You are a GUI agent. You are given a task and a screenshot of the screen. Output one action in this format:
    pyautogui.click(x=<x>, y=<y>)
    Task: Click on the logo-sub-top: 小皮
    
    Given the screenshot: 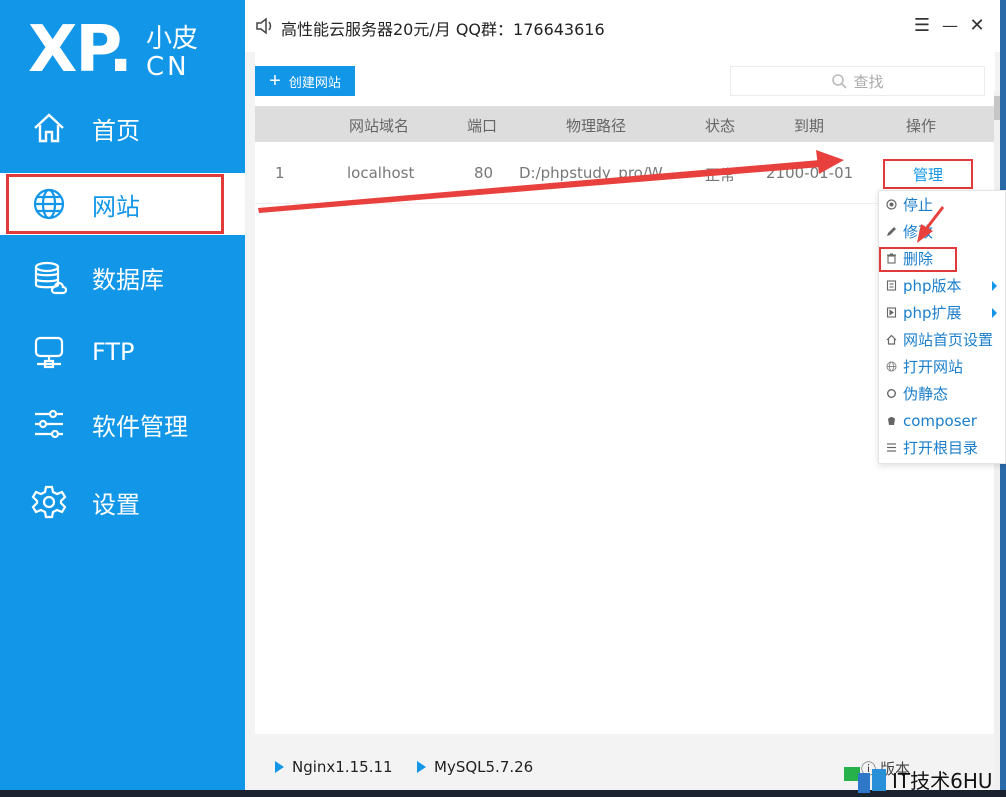 What is the action you would take?
    pyautogui.click(x=172, y=39)
    